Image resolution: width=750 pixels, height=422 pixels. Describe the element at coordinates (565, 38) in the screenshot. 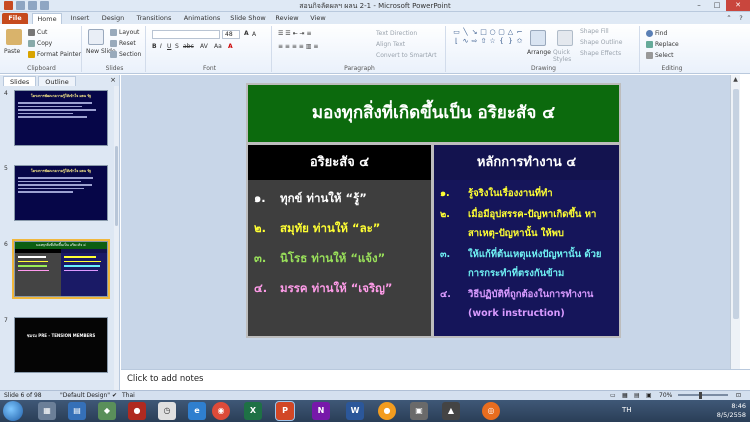

I see `quick-styles-icon` at that location.